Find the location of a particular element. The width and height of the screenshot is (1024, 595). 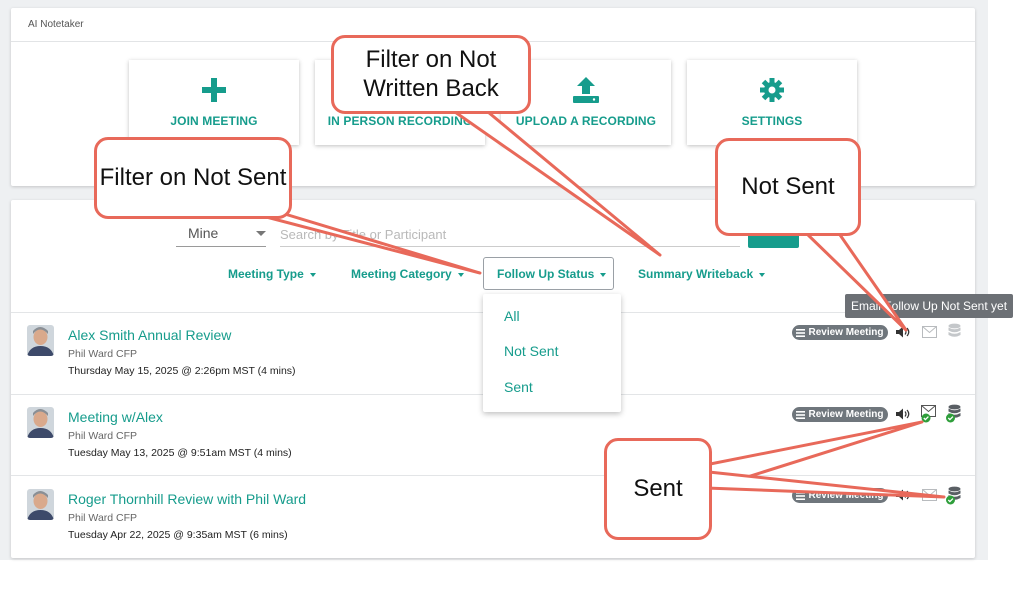

email-sent-icon is located at coordinates (930, 414).